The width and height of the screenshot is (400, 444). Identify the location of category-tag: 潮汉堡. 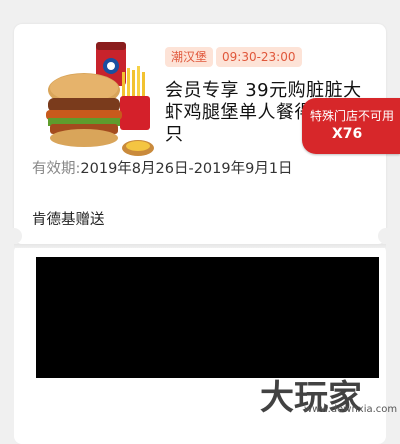
(189, 57).